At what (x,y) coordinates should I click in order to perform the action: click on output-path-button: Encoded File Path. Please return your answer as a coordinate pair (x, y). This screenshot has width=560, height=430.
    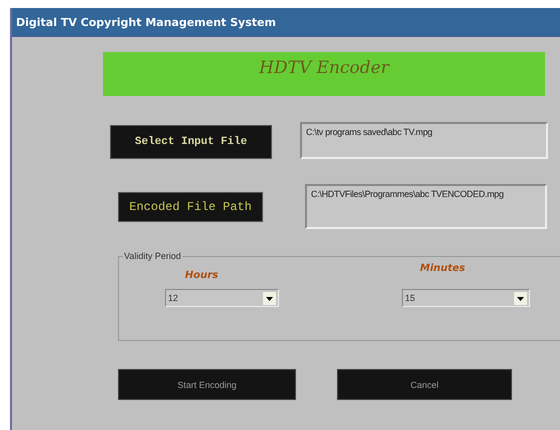
    Looking at the image, I should click on (190, 207).